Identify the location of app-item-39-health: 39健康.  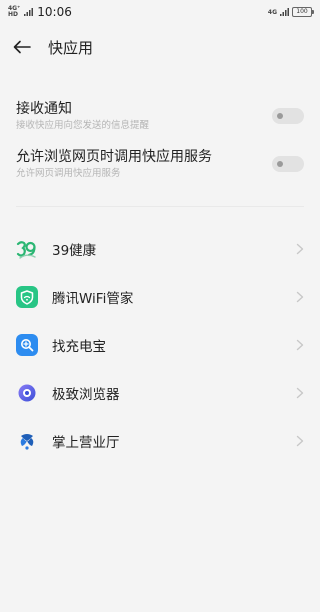
(160, 249).